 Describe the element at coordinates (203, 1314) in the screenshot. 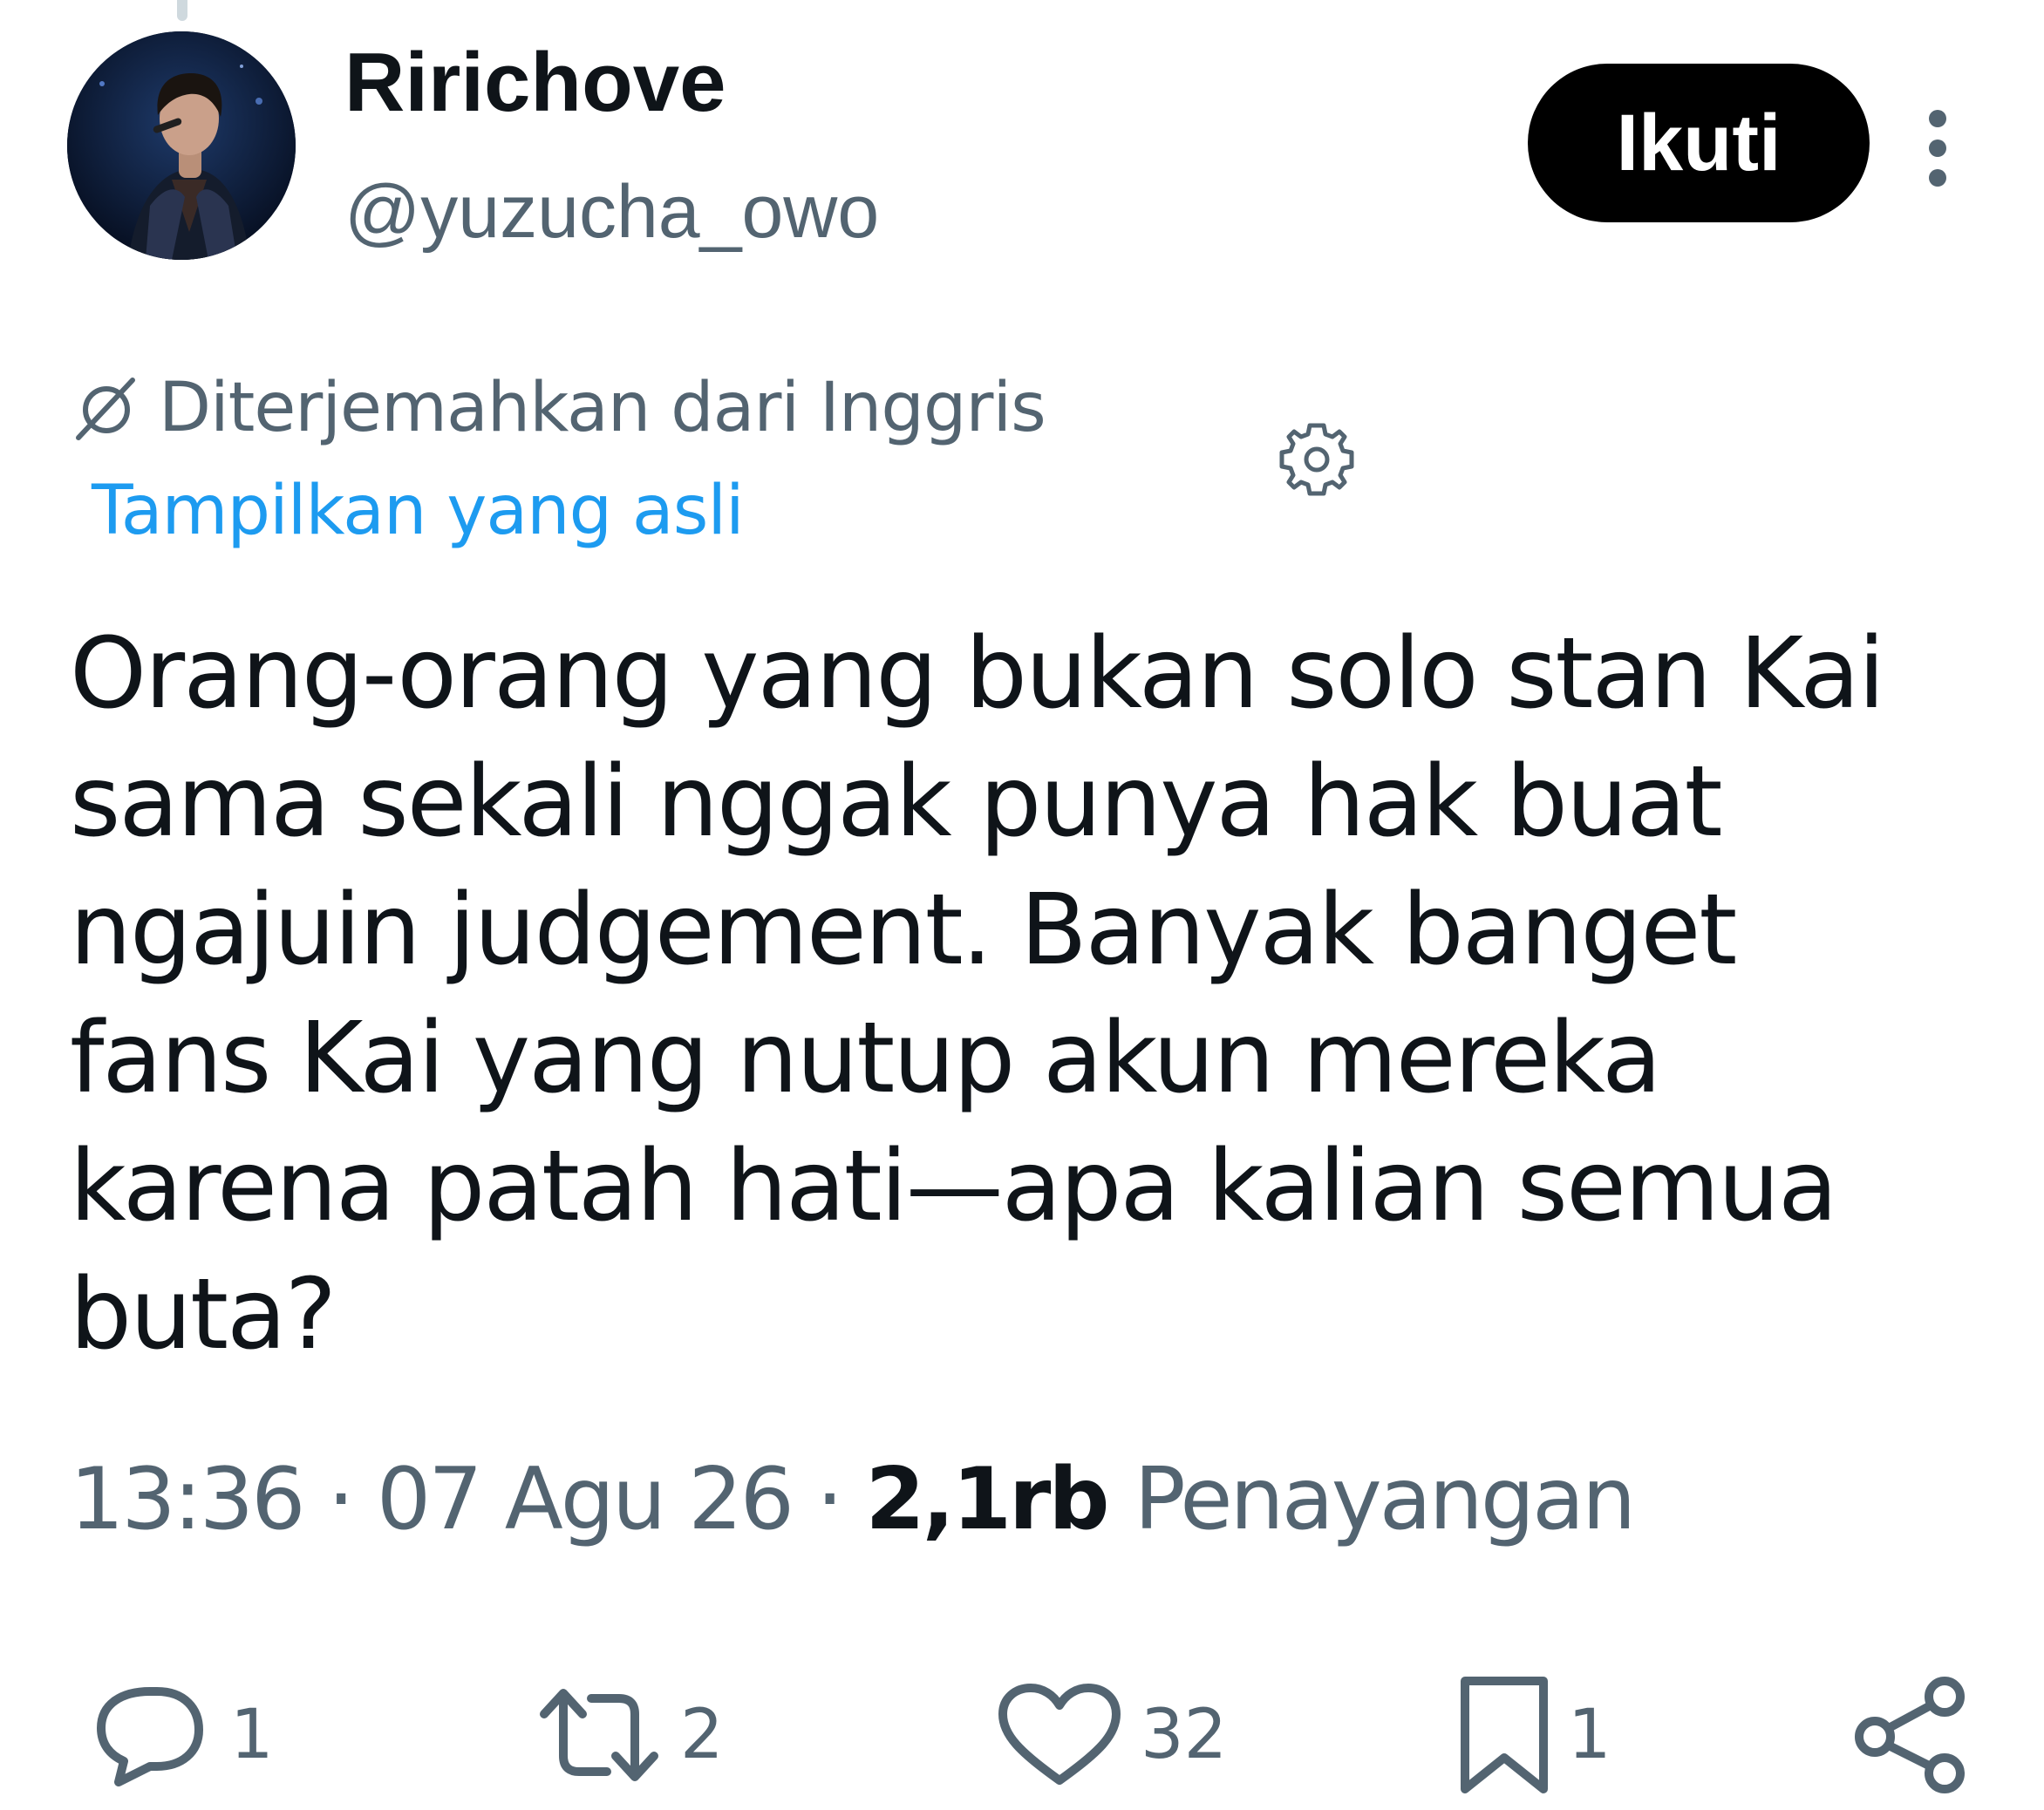

I see `tweet-text-line: buta?` at that location.